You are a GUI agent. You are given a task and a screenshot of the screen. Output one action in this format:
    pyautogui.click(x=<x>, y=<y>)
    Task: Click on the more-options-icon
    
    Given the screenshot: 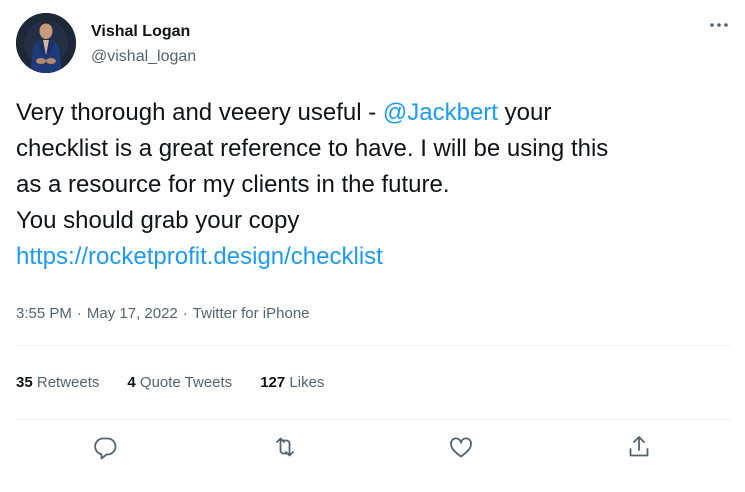 What is the action you would take?
    pyautogui.click(x=719, y=25)
    